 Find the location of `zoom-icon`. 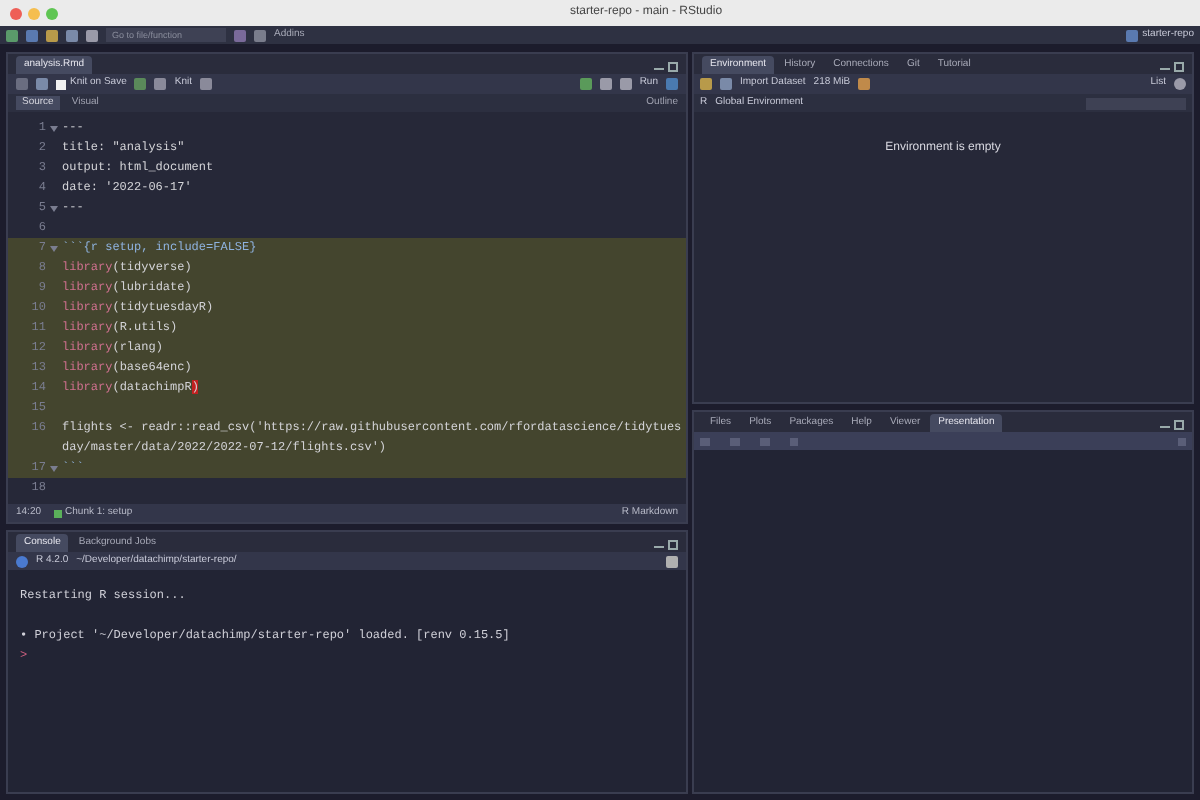

zoom-icon is located at coordinates (52, 13).